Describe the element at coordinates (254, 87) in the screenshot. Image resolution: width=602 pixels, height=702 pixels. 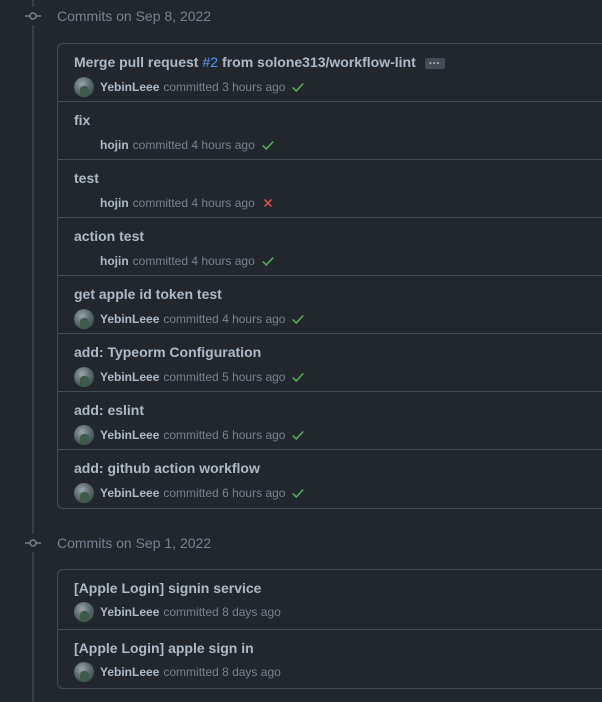
I see `commit-time: 3 hours ago` at that location.